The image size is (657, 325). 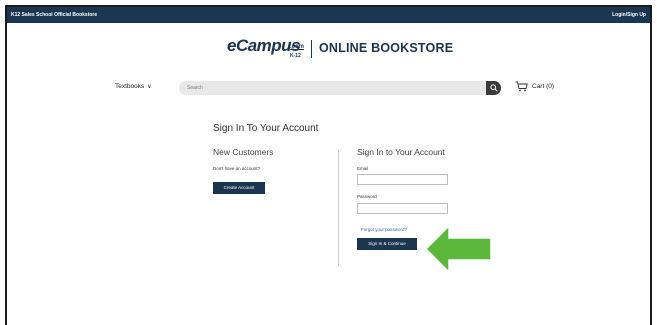 What do you see at coordinates (543, 86) in the screenshot?
I see `cart-label: Cart (0)` at bounding box center [543, 86].